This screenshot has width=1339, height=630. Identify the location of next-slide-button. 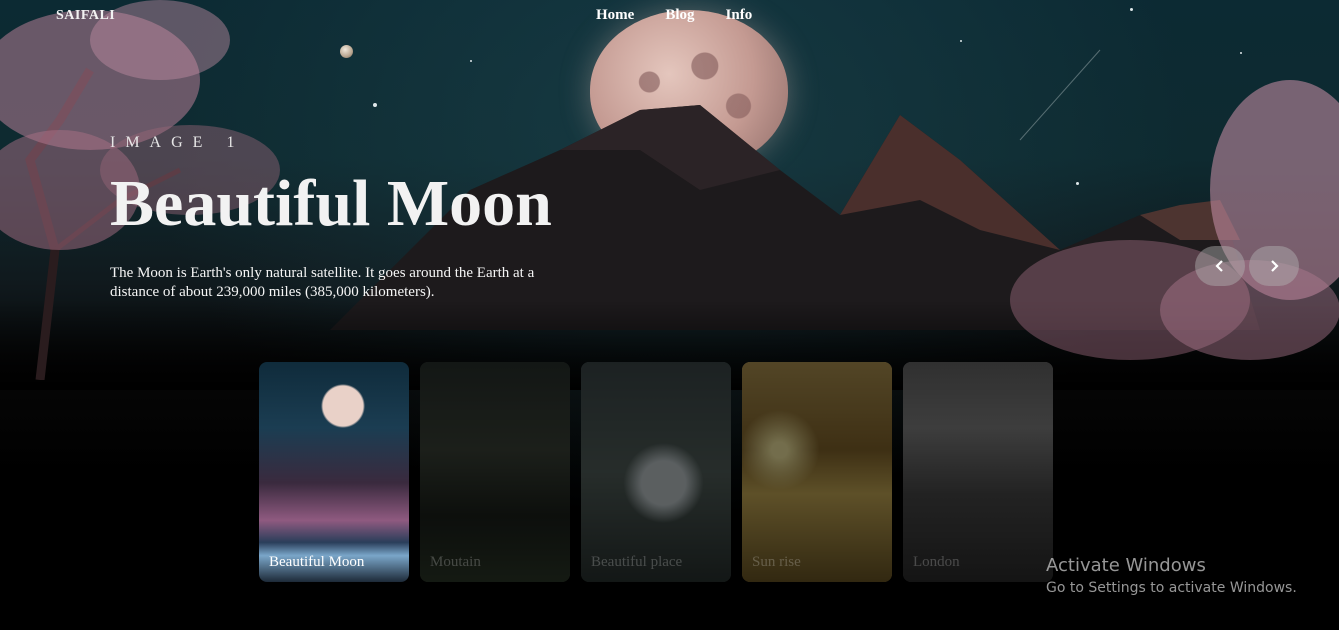
(1274, 266).